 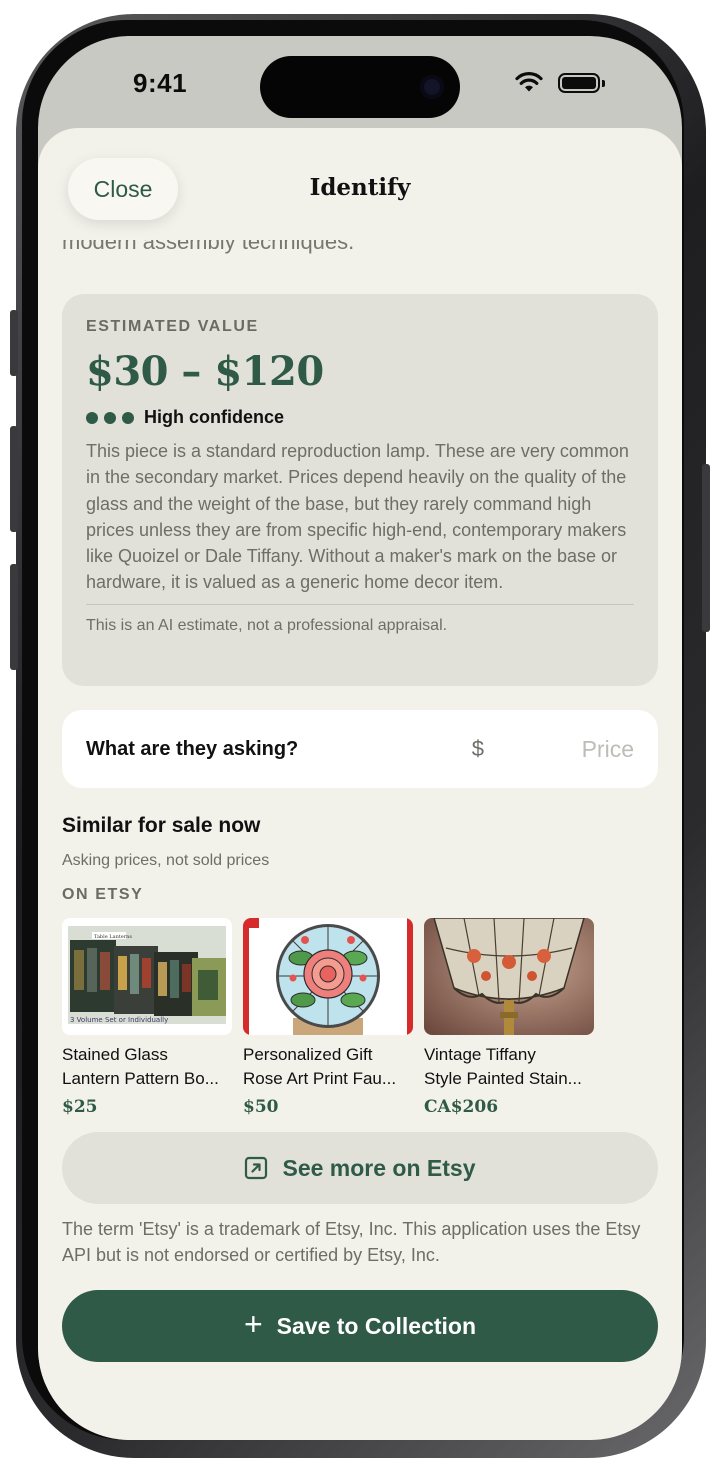 I want to click on status-bar: 9:41, so click(x=360, y=82).